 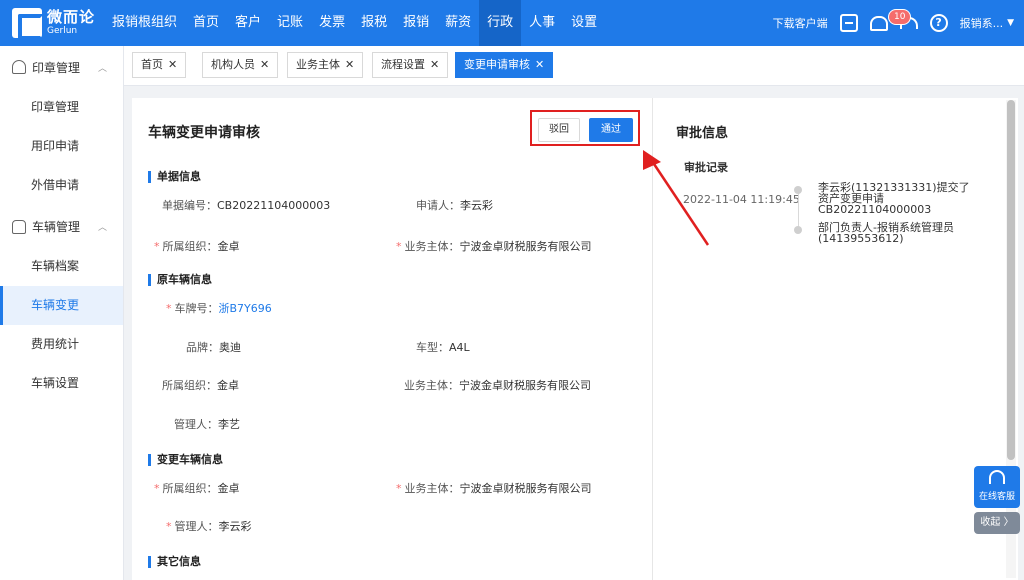 I want to click on tab-home: 首页 ✕, so click(x=159, y=65).